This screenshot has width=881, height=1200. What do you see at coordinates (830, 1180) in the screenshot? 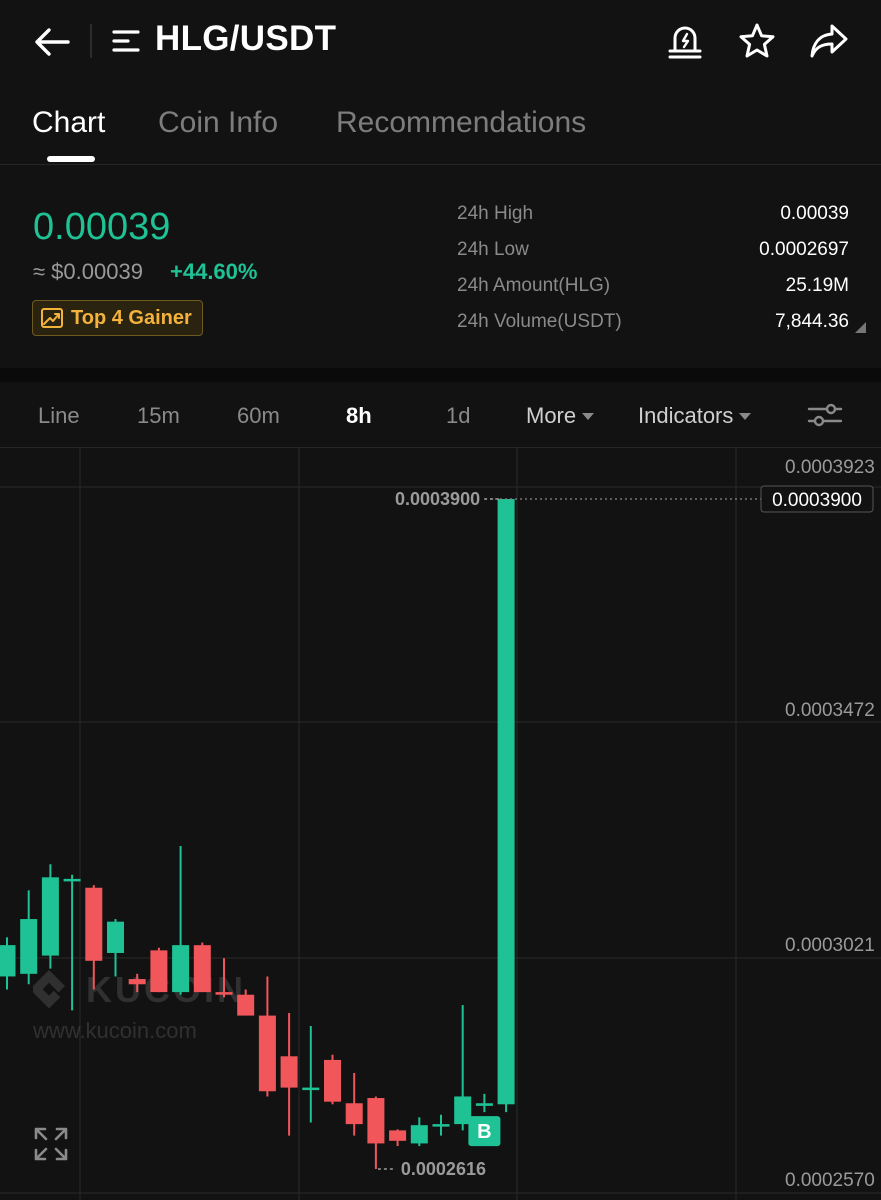
I see `price-axis-label: 0.0002570` at bounding box center [830, 1180].